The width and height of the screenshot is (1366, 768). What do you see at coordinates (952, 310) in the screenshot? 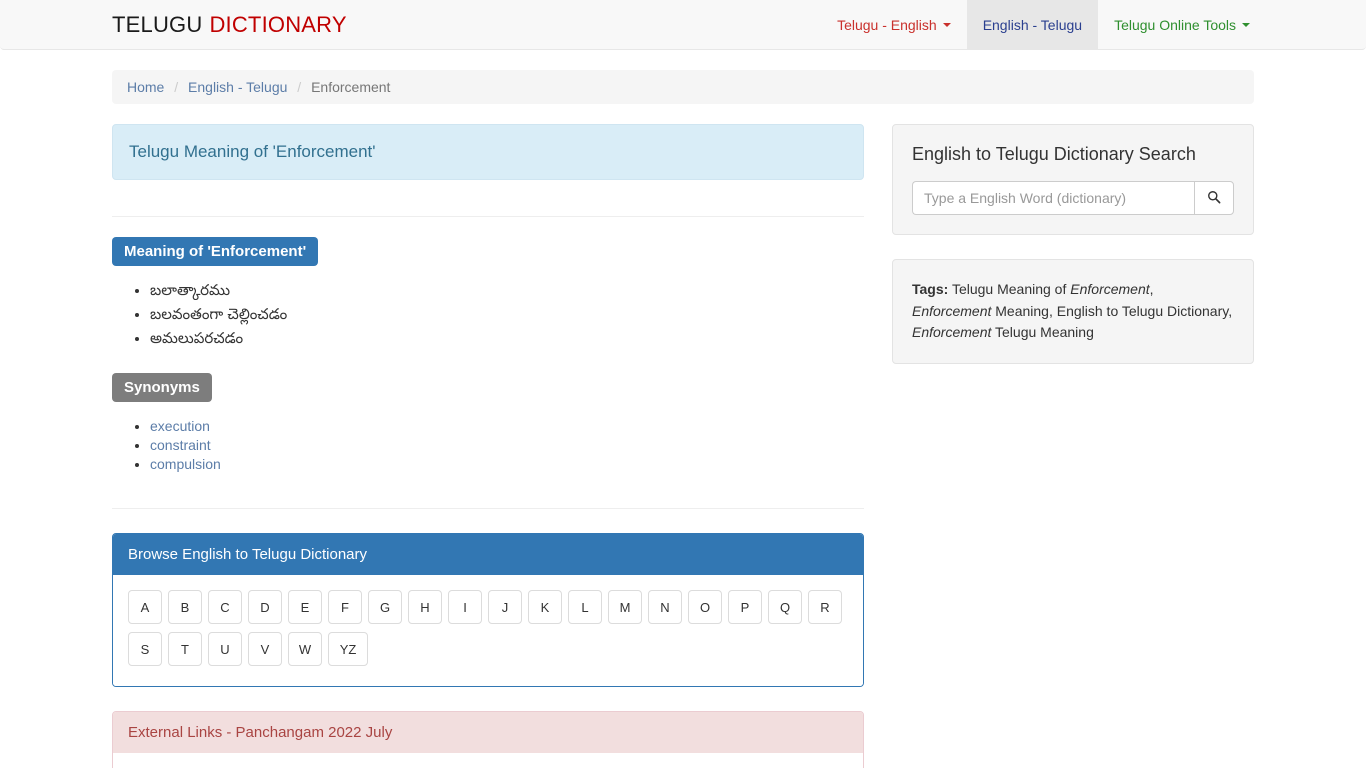
I see `tags-emphasis-2: Enforcement` at bounding box center [952, 310].